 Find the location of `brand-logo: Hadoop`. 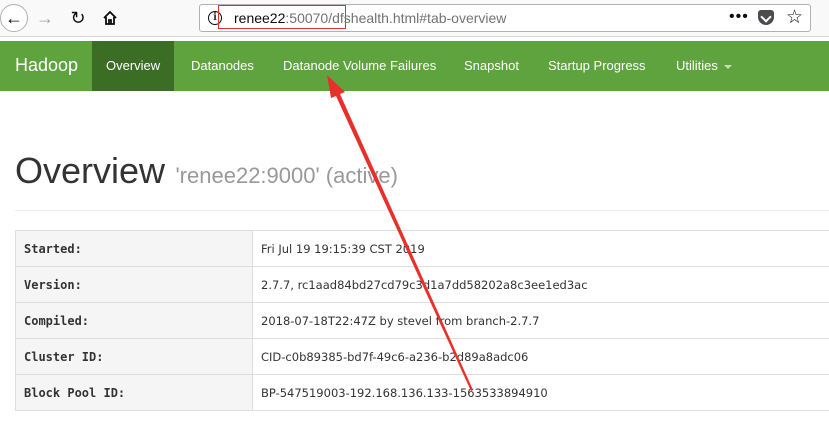

brand-logo: Hadoop is located at coordinates (46, 65).